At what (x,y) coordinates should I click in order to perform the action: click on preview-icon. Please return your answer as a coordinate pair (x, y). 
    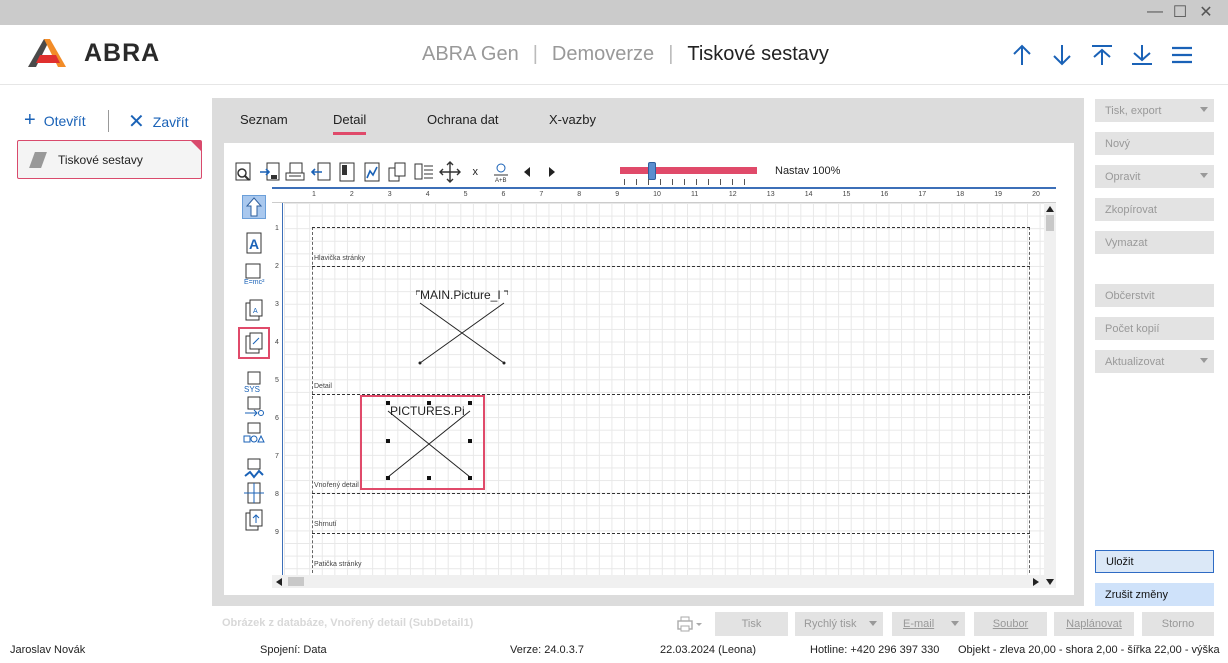
    Looking at the image, I should click on (244, 172).